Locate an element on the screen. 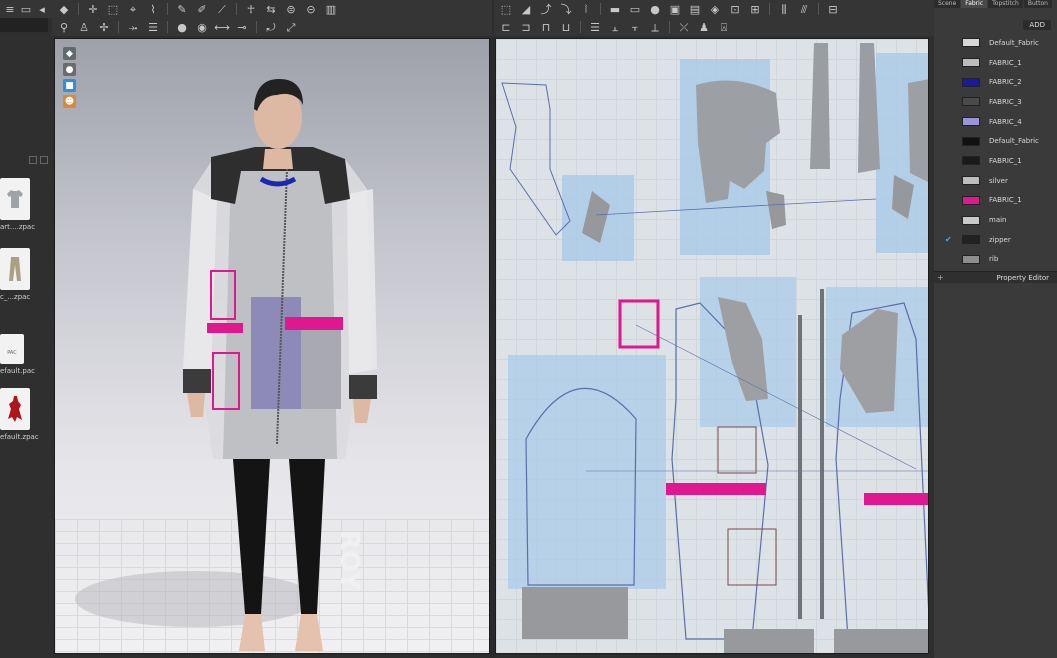  pin-icon: ⌖ is located at coordinates (133, 9).